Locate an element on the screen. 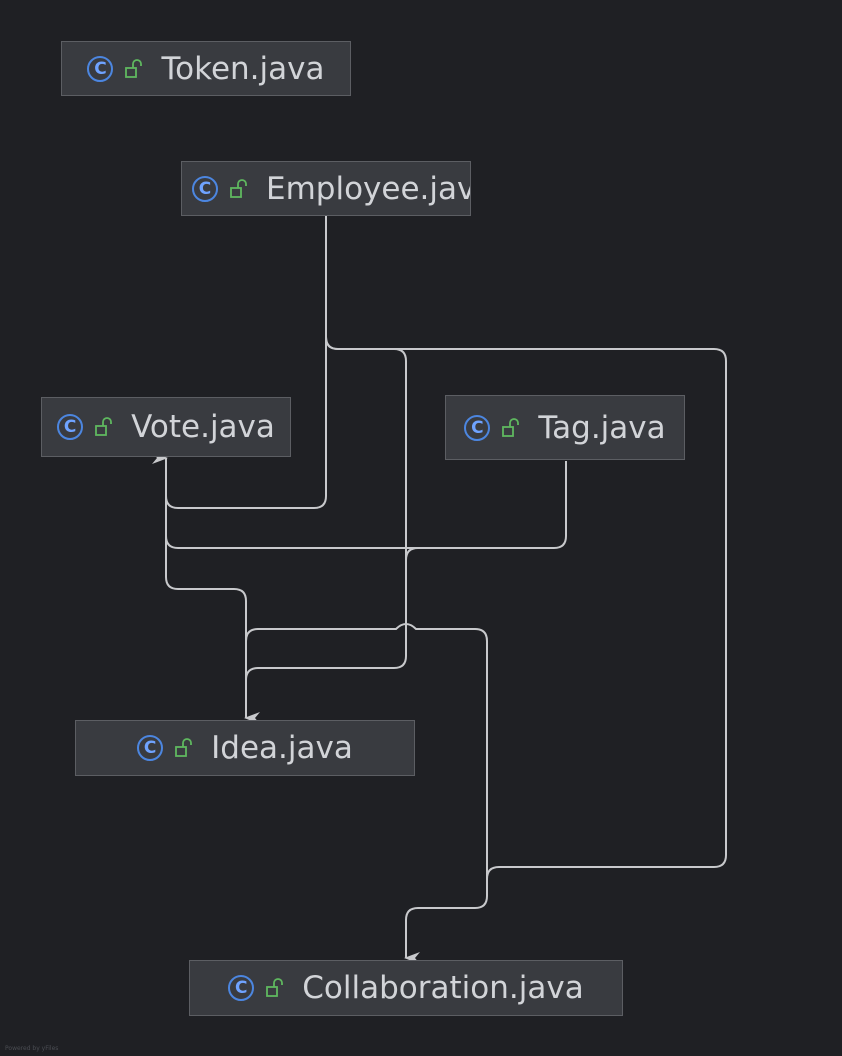 Image resolution: width=842 pixels, height=1056 pixels. class-node-vote: C Vote.java is located at coordinates (166, 427).